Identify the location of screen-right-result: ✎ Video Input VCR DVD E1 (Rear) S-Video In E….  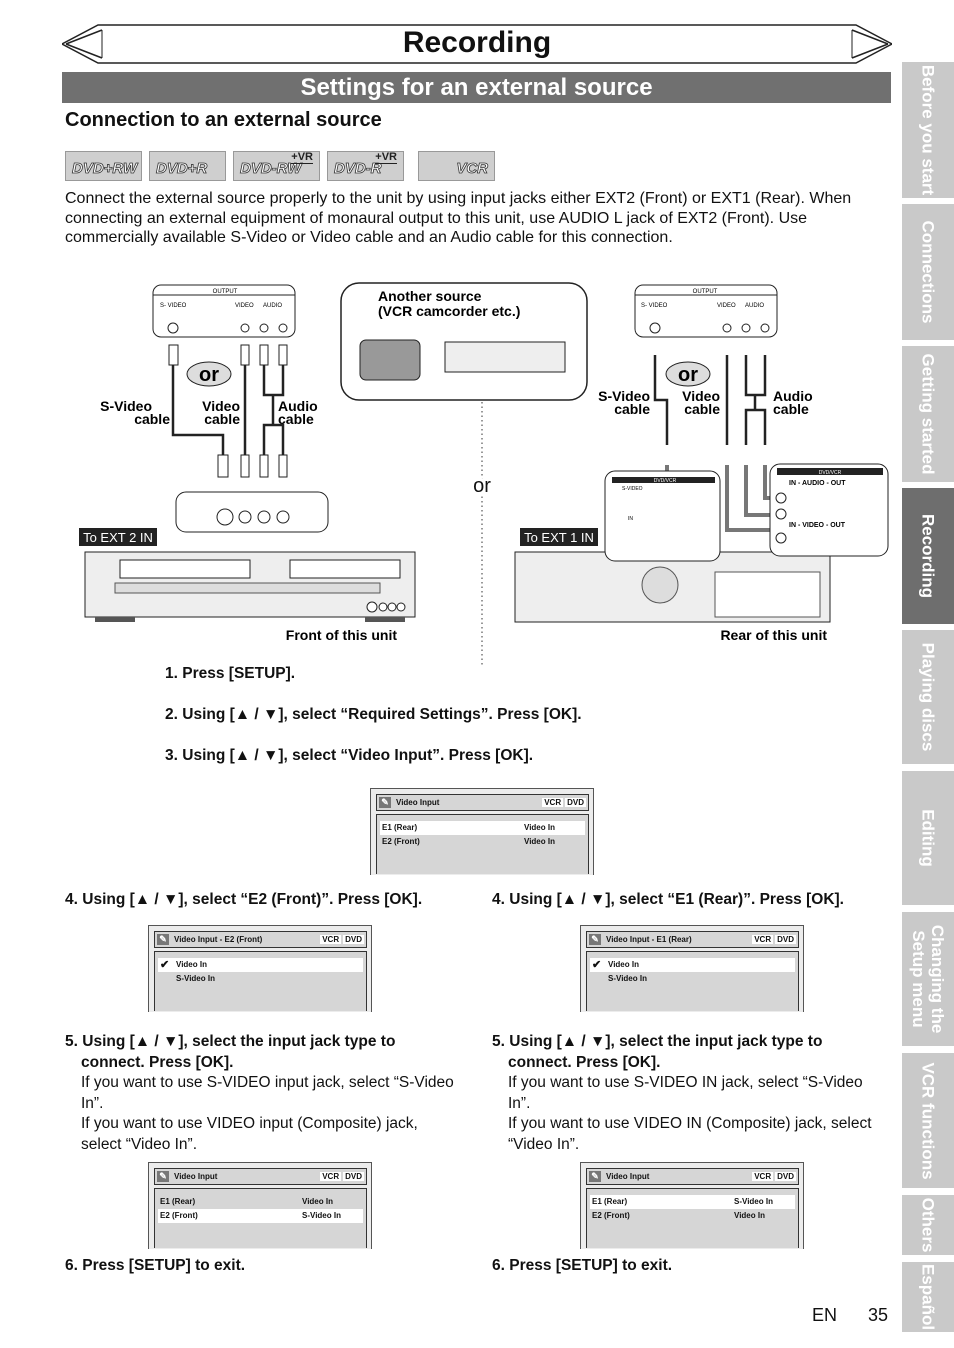
(692, 1205).